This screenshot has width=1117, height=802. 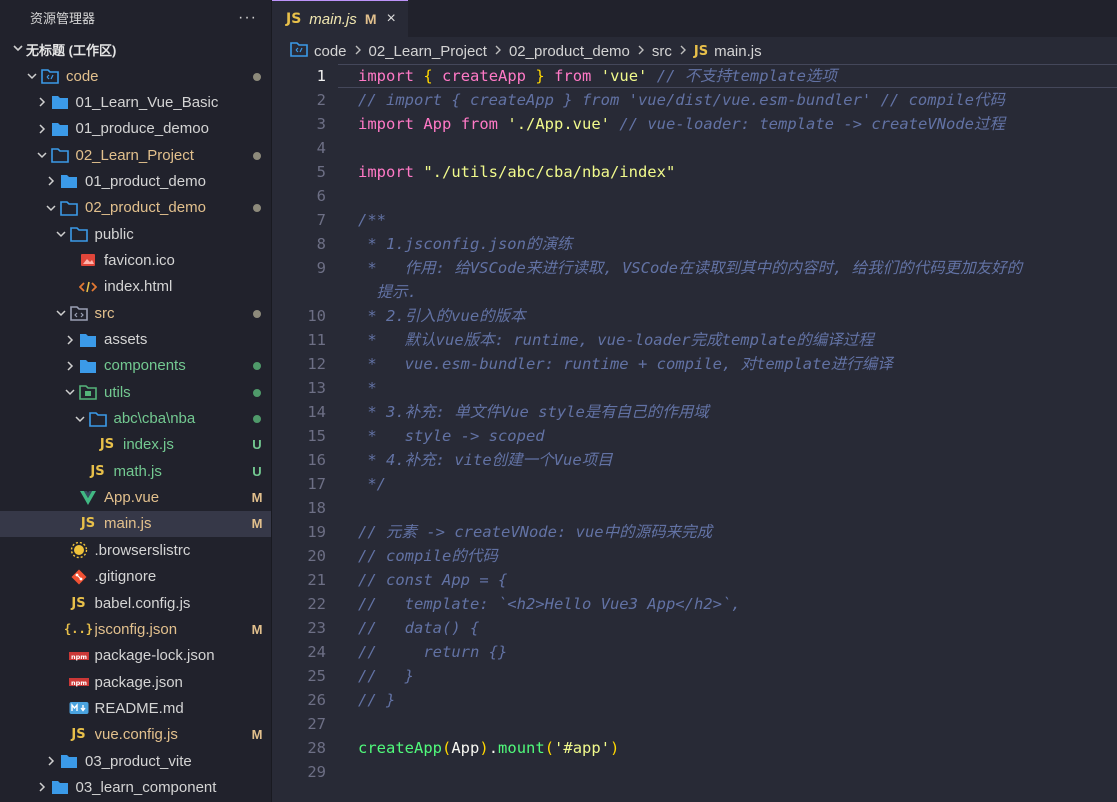 I want to click on tree-file: README.md, so click(x=135, y=708).